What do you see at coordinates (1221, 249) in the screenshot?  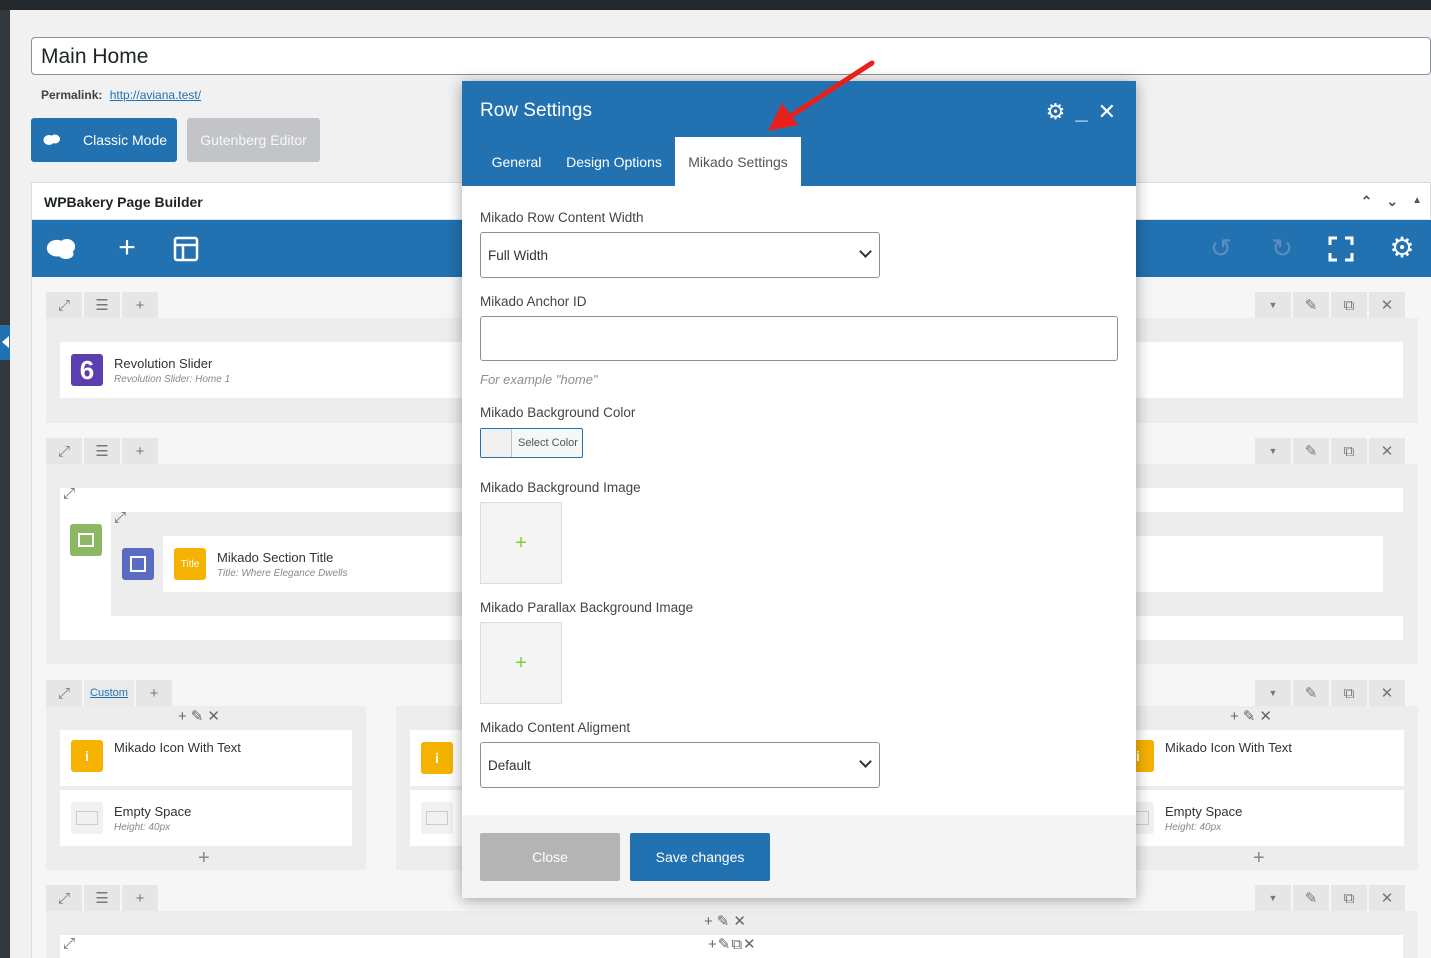 I see `undo-icon: ↺` at bounding box center [1221, 249].